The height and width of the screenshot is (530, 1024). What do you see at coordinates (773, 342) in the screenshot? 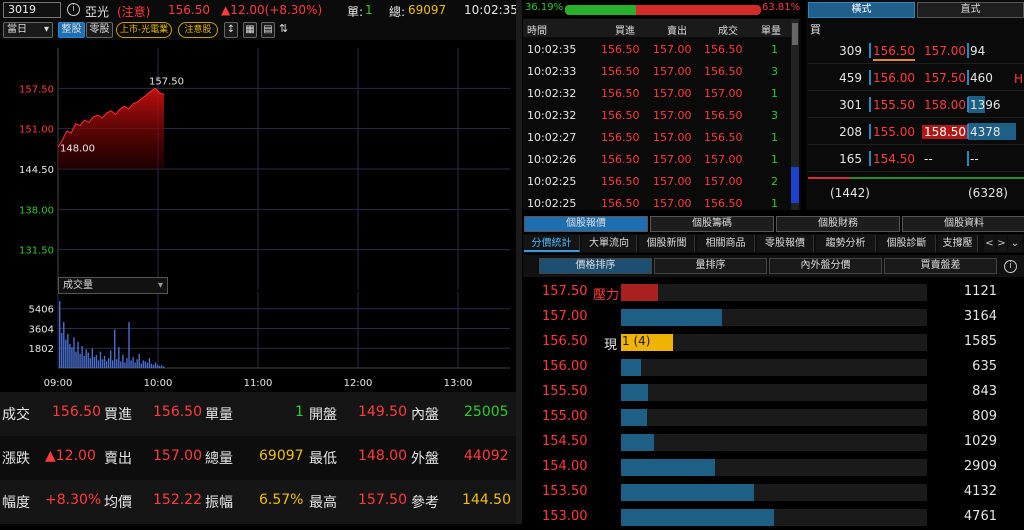
I see `price-dist-row: 156.50 現 1 (4) 1585` at bounding box center [773, 342].